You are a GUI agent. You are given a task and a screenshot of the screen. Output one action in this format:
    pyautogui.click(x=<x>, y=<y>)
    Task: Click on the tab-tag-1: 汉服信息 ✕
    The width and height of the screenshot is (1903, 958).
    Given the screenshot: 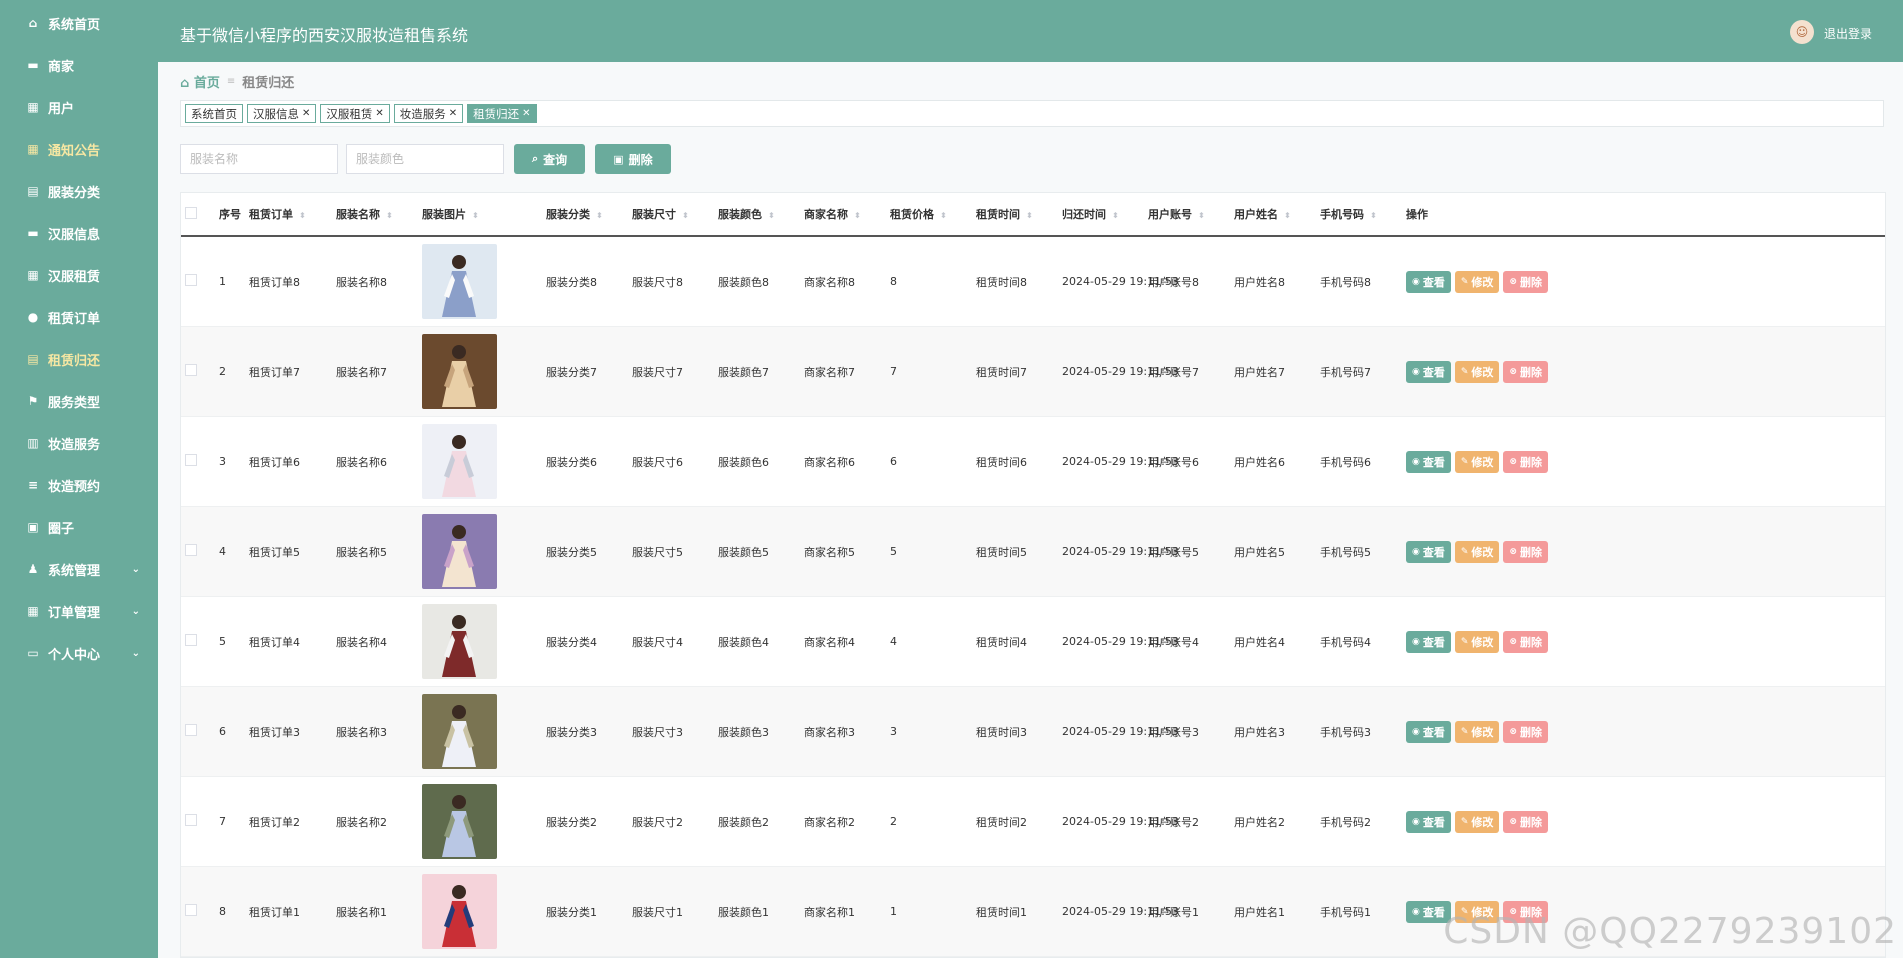 What is the action you would take?
    pyautogui.click(x=282, y=113)
    